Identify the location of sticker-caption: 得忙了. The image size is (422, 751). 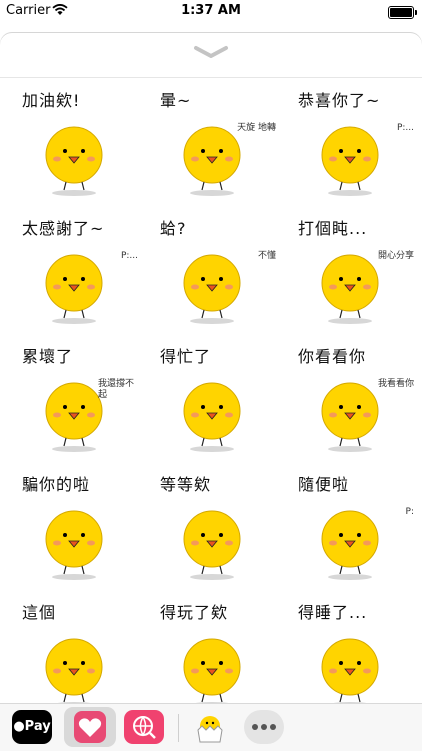
(186, 356).